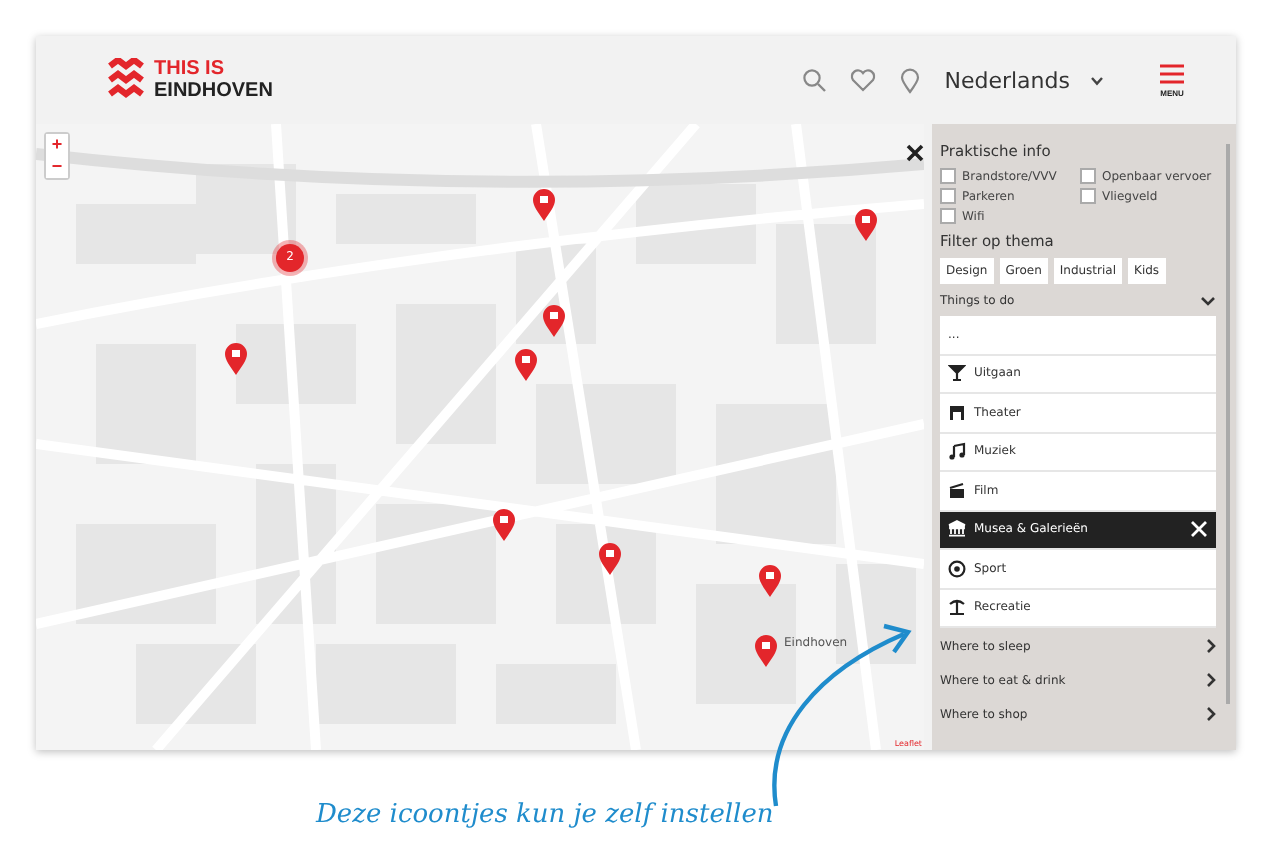 This screenshot has height=846, width=1280. I want to click on music-note-icon, so click(957, 451).